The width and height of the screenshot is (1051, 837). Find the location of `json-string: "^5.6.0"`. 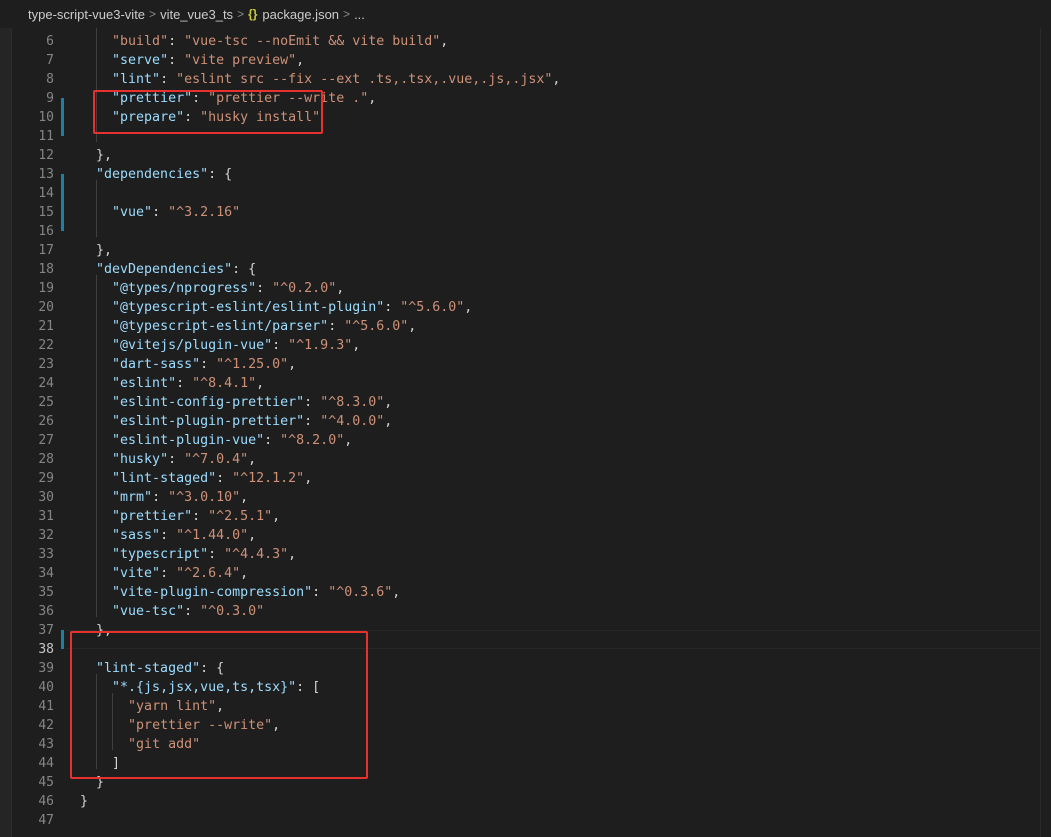

json-string: "^5.6.0" is located at coordinates (376, 326).